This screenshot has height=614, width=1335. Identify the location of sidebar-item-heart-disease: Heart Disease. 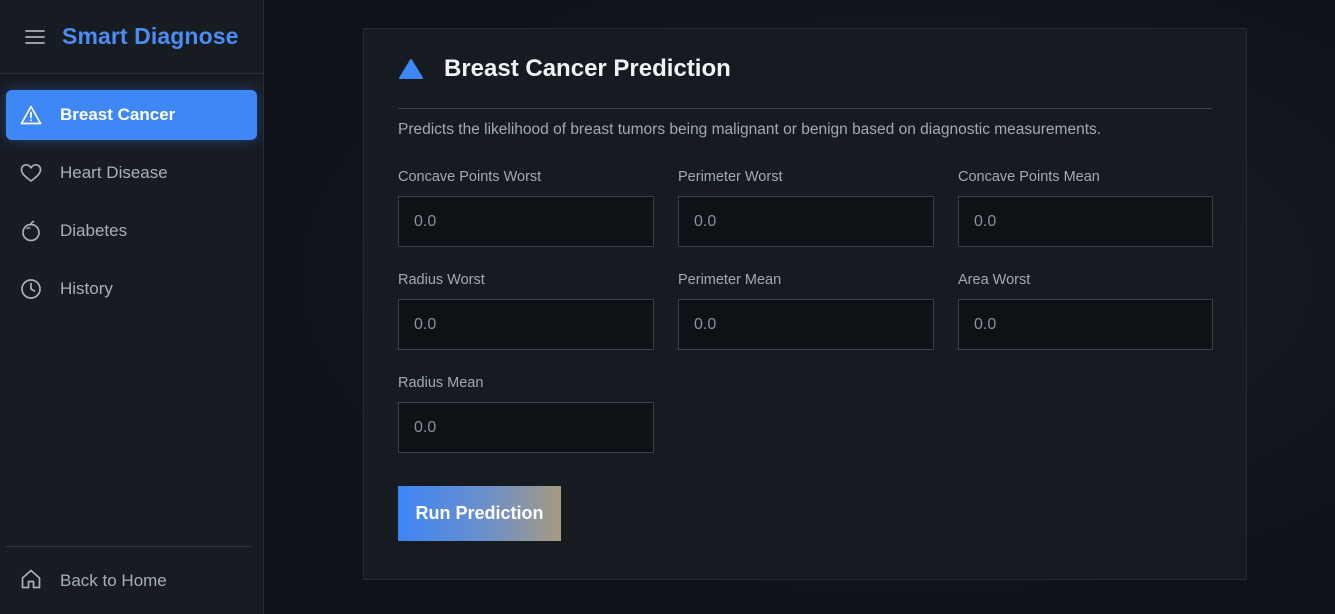
(131, 173).